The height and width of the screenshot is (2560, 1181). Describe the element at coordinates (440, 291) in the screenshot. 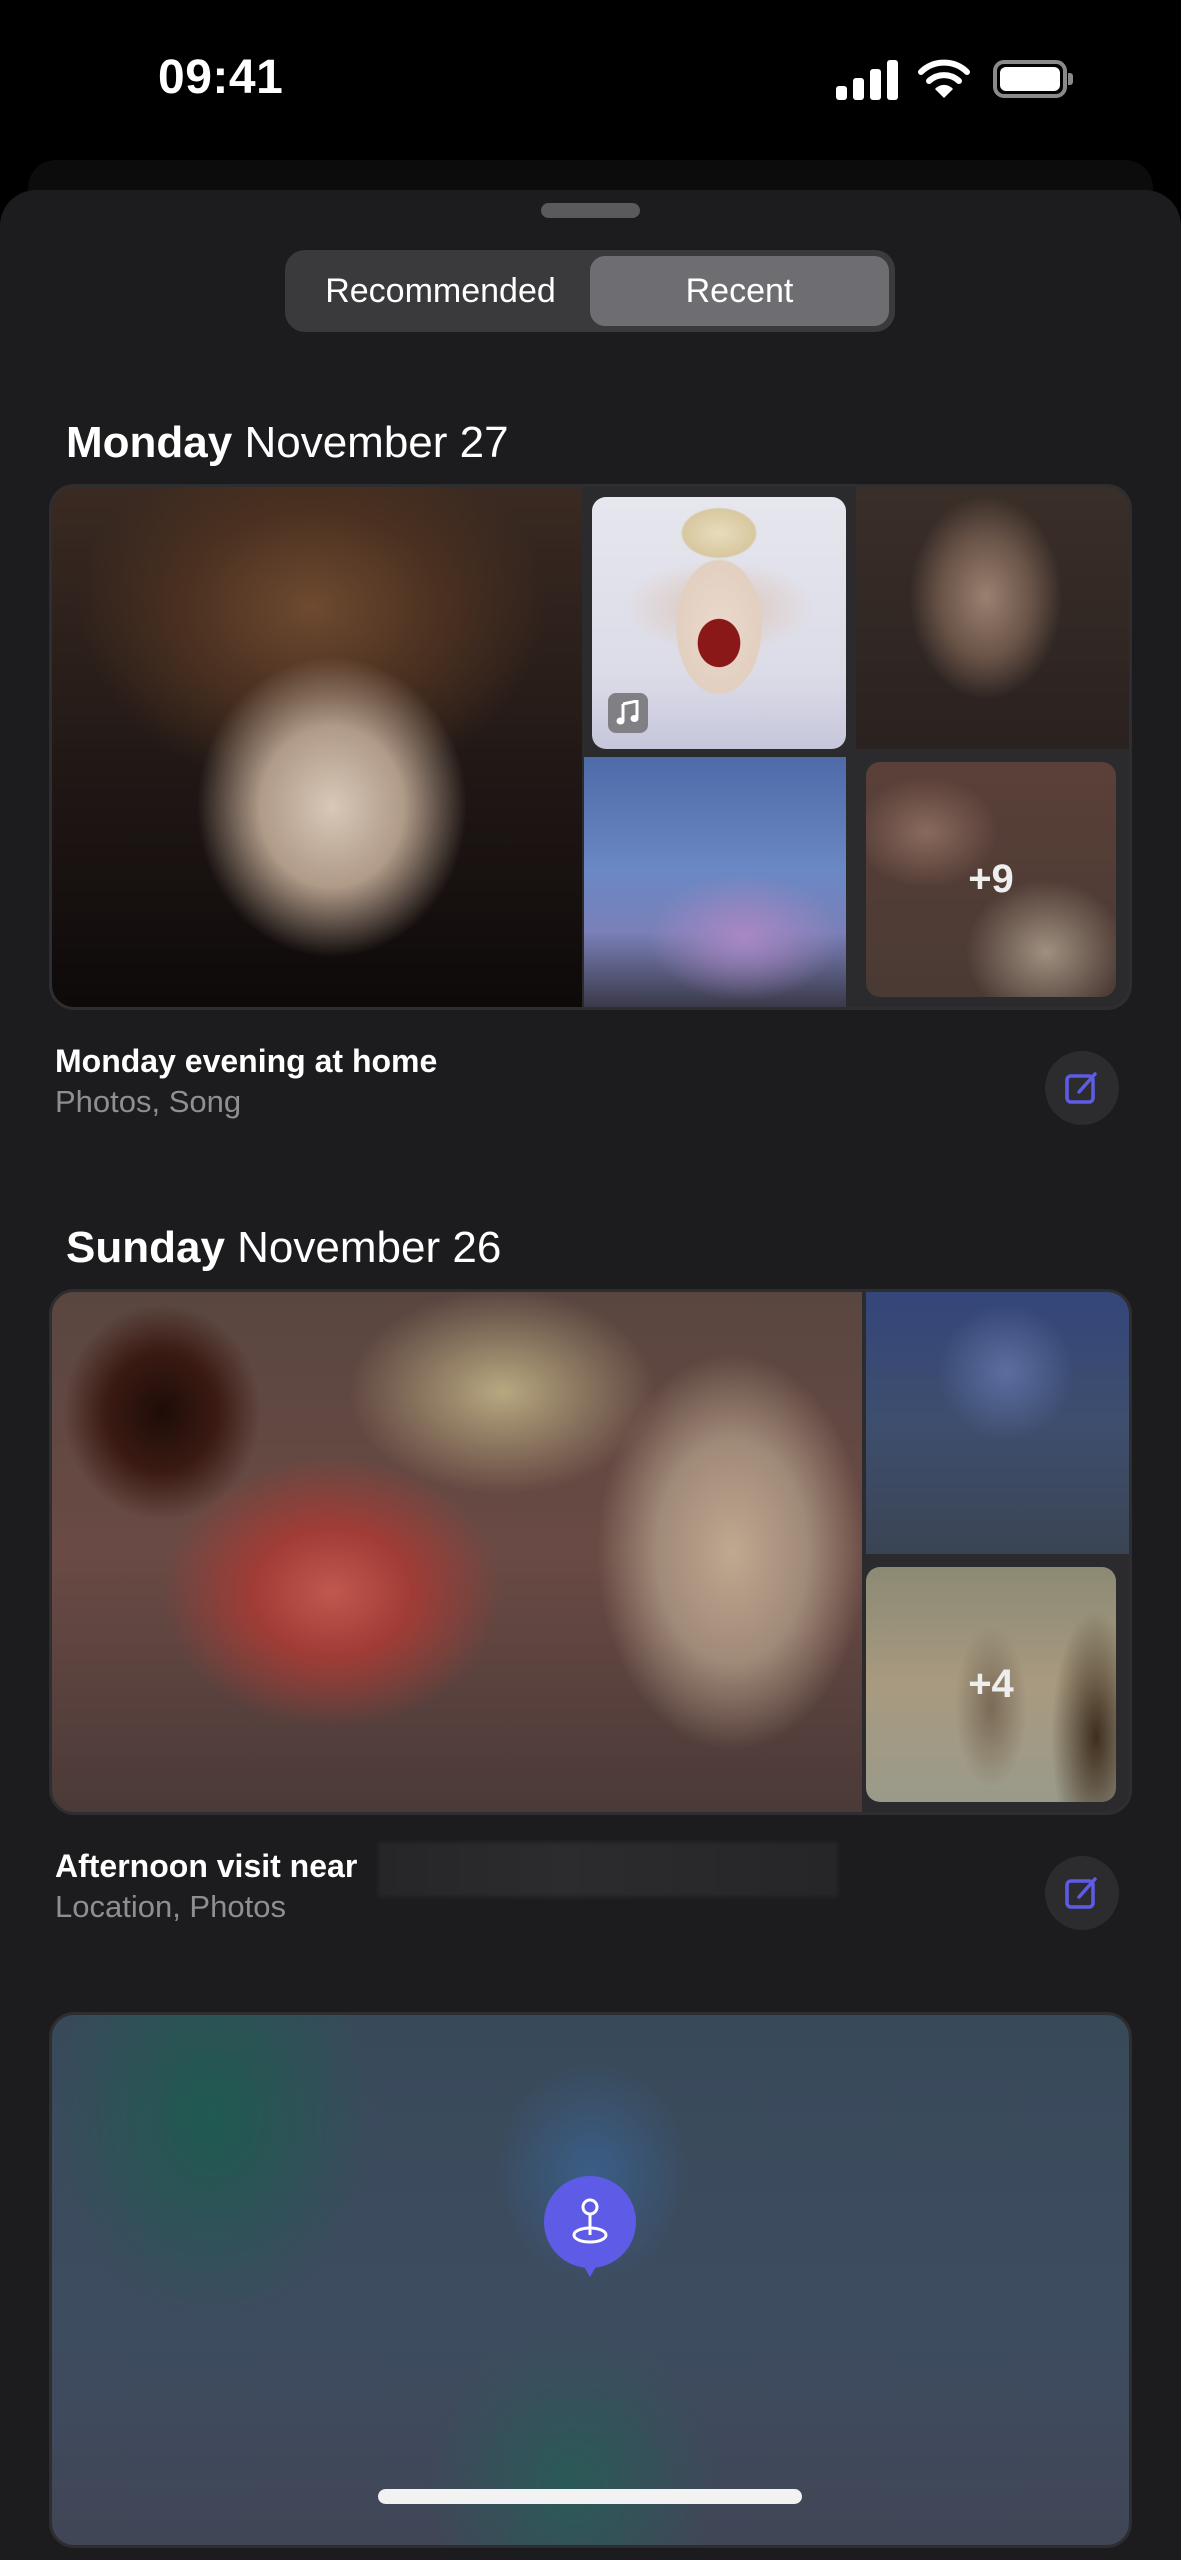

I see `tab-recommended: Recommended` at that location.